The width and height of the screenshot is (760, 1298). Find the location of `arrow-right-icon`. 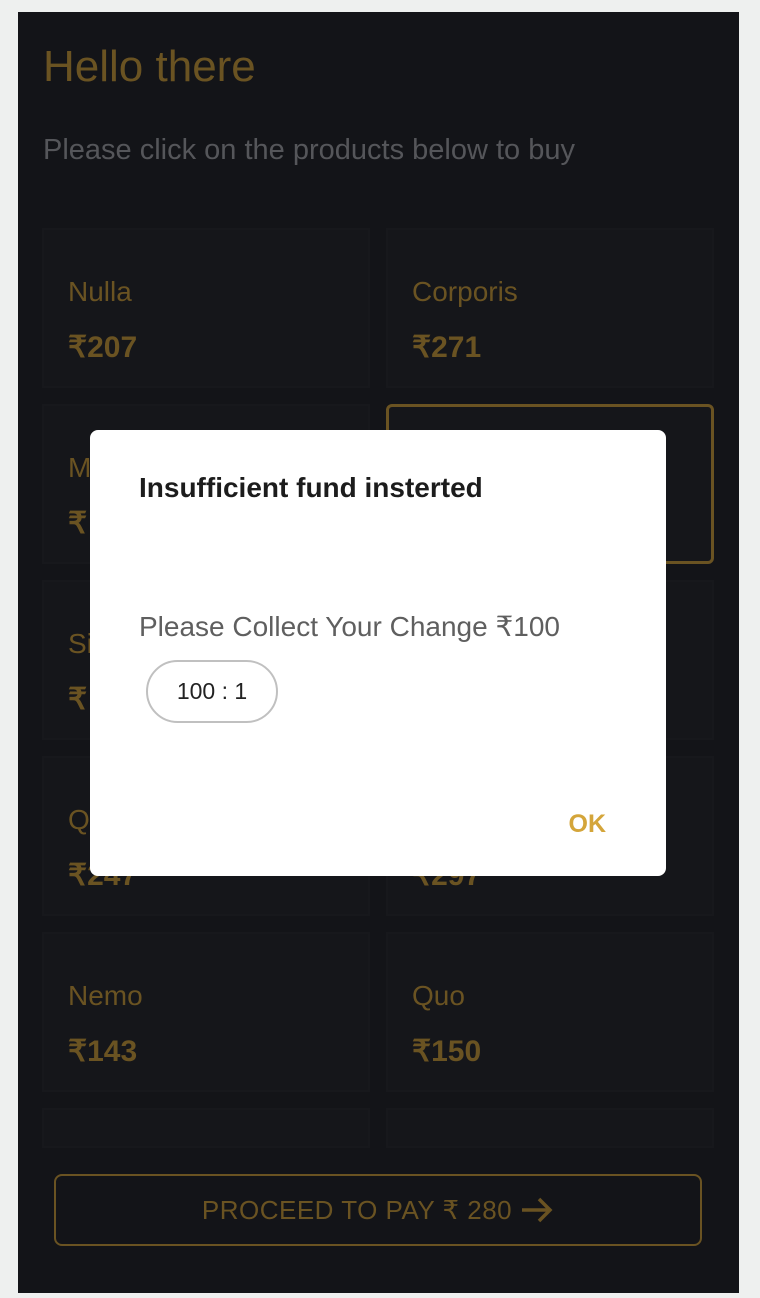

arrow-right-icon is located at coordinates (537, 1210).